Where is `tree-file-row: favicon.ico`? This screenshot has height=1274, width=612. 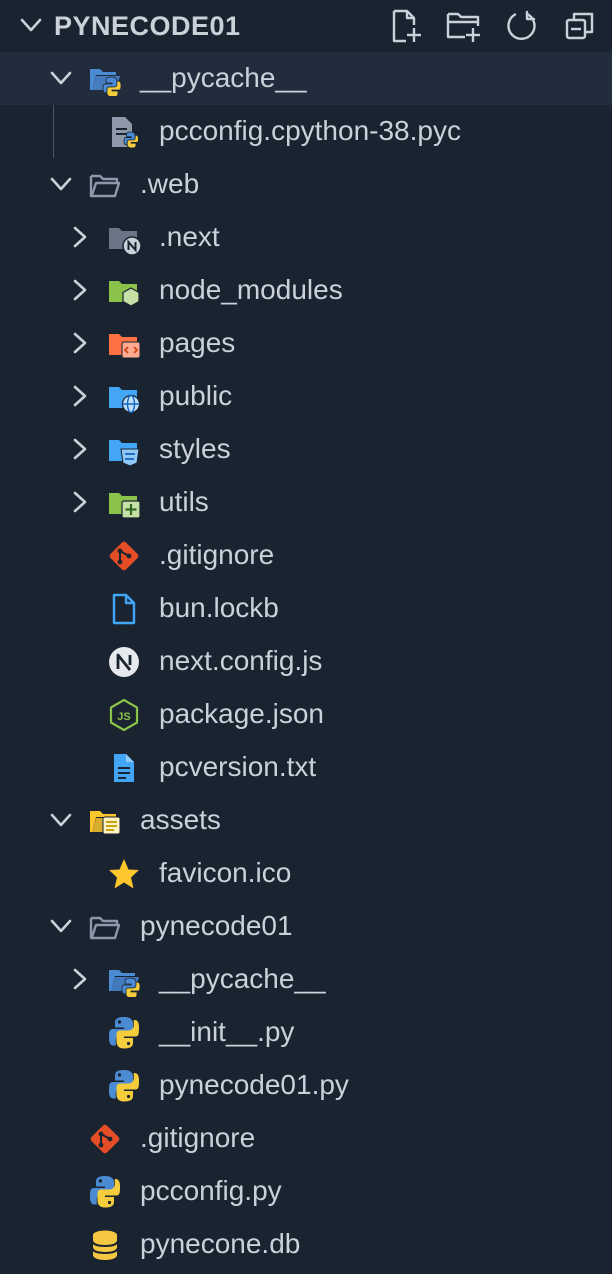 tree-file-row: favicon.ico is located at coordinates (306, 873).